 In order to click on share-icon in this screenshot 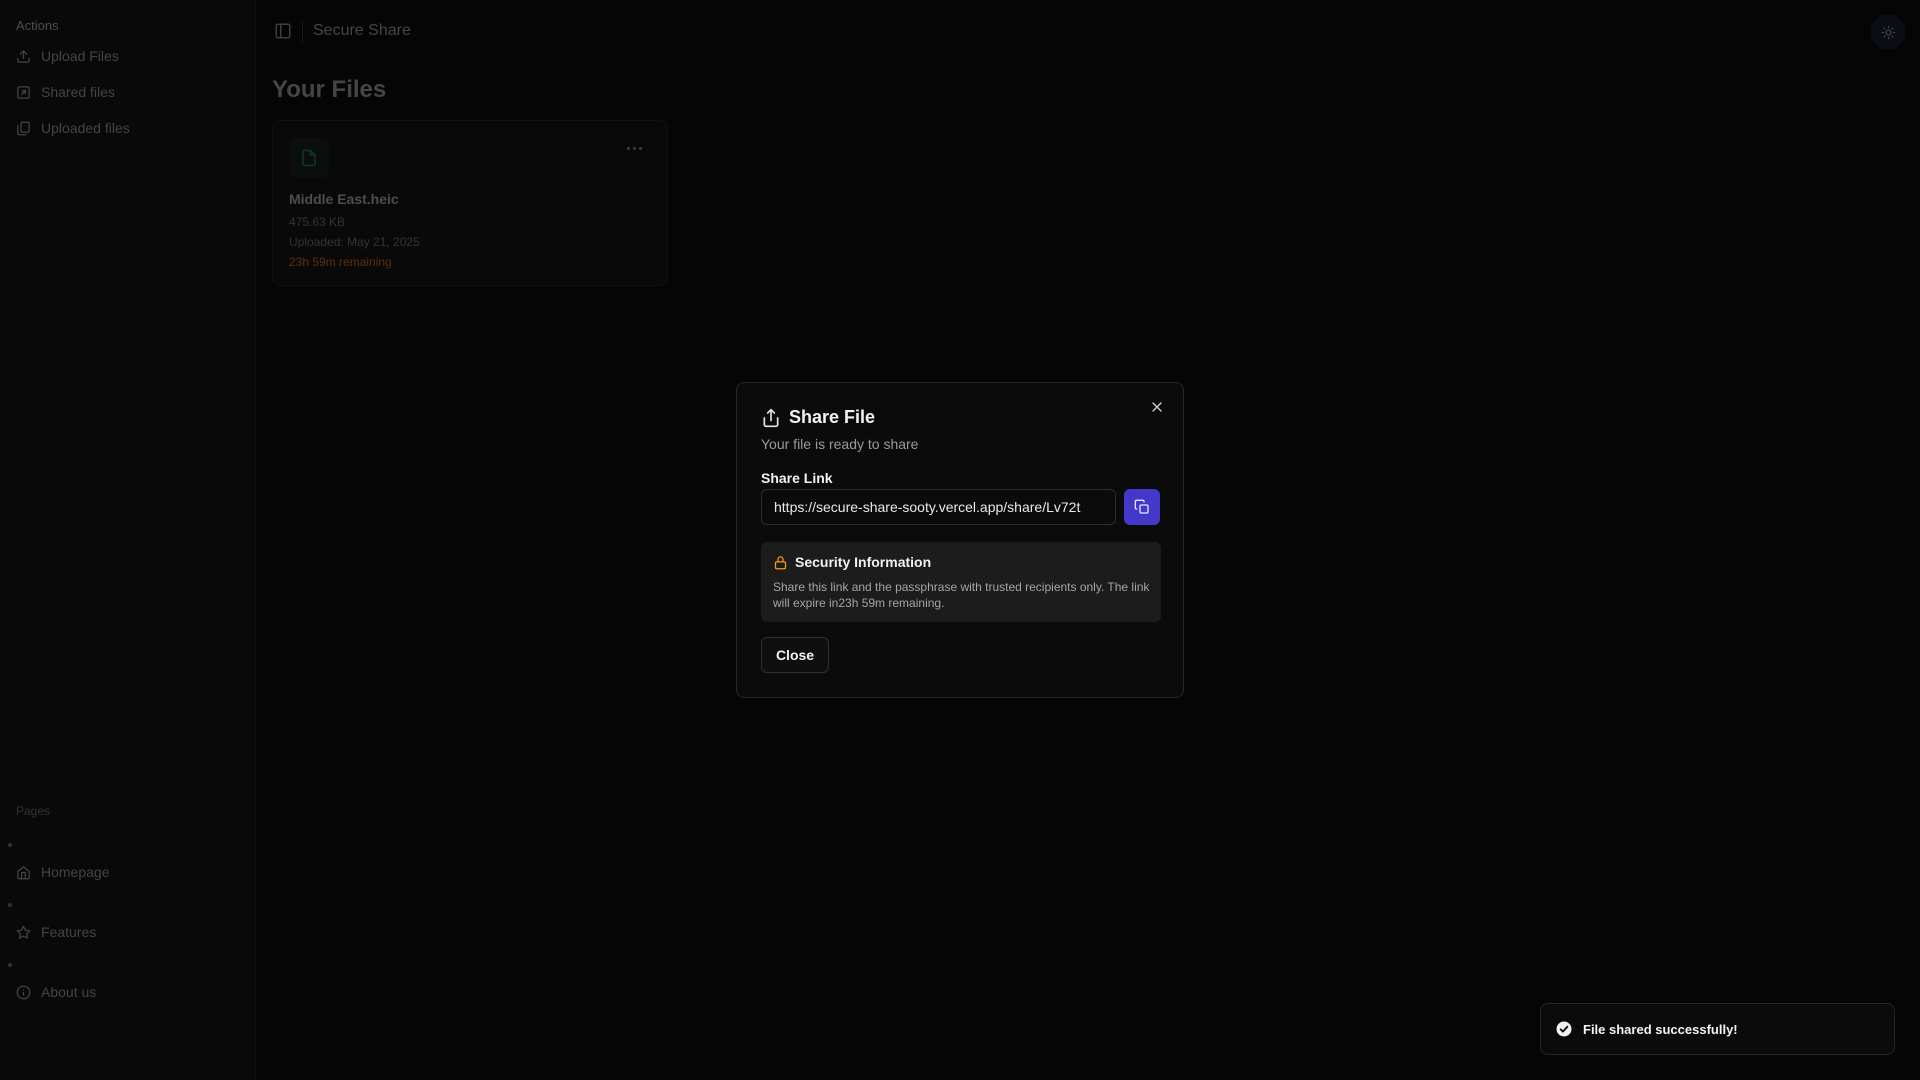, I will do `click(771, 417)`.